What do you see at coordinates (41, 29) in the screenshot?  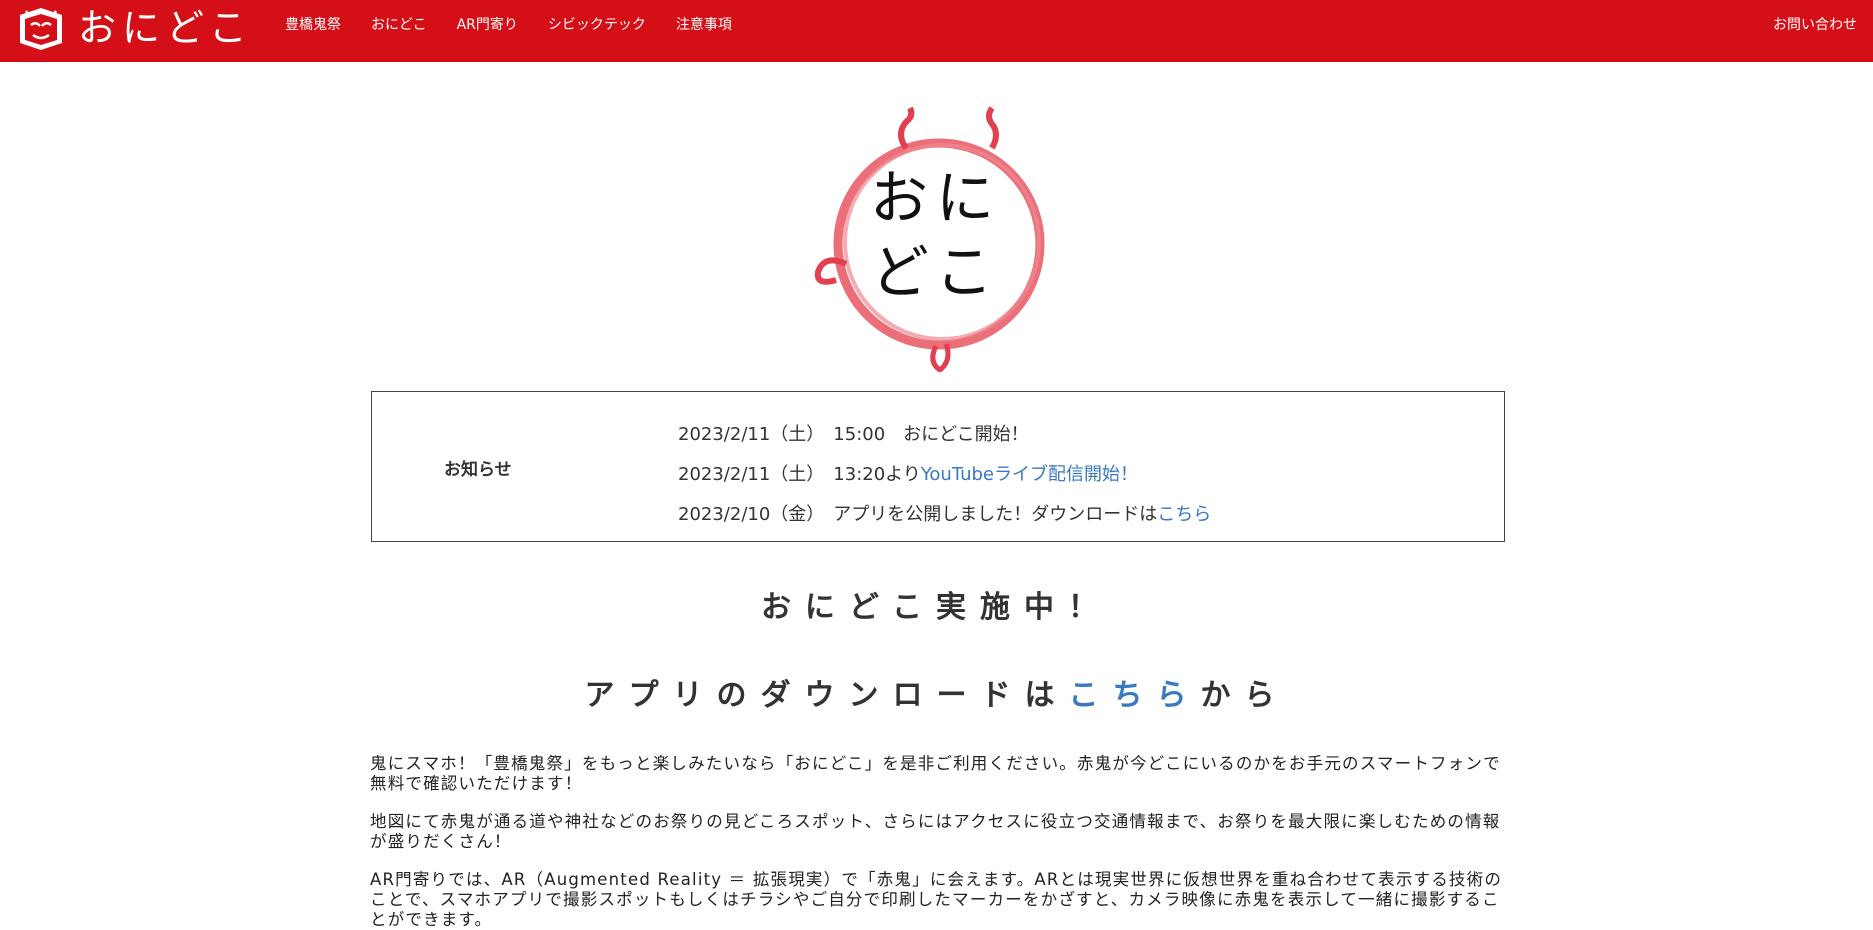 I see `oni-mask-logo-icon` at bounding box center [41, 29].